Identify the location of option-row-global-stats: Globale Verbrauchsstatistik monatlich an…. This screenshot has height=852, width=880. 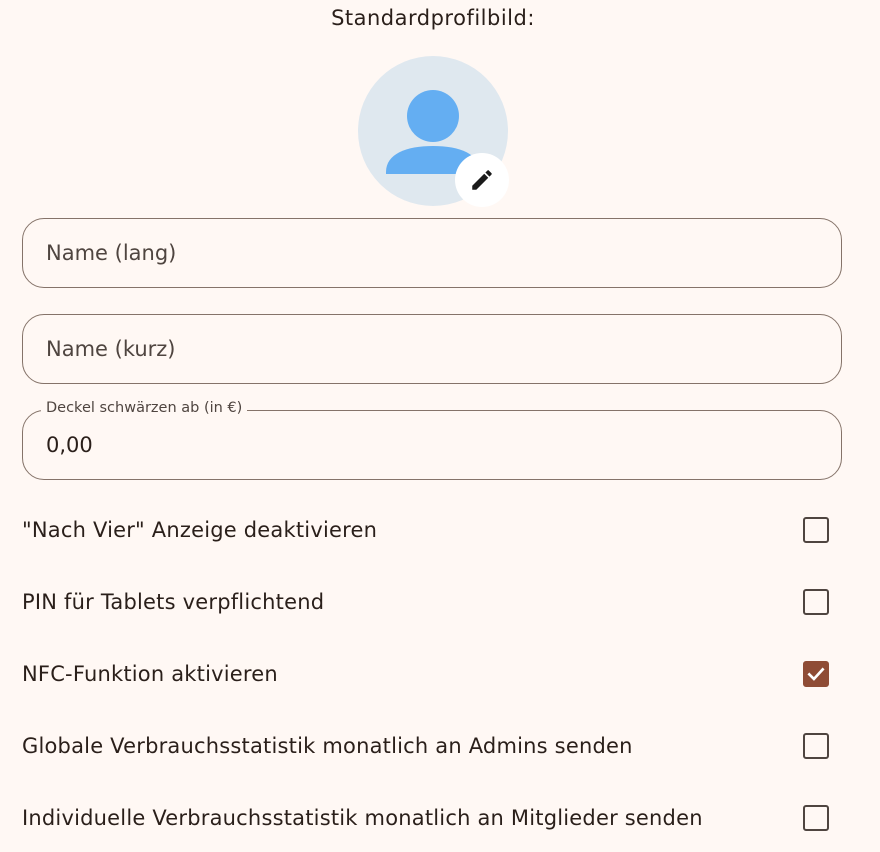
(432, 746).